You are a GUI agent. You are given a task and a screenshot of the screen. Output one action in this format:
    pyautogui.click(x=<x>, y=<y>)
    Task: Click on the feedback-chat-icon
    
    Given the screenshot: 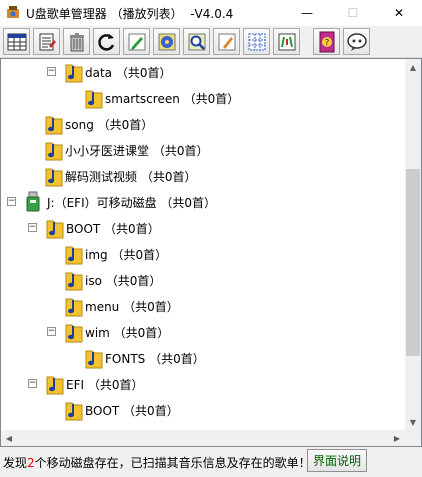 What is the action you would take?
    pyautogui.click(x=356, y=41)
    